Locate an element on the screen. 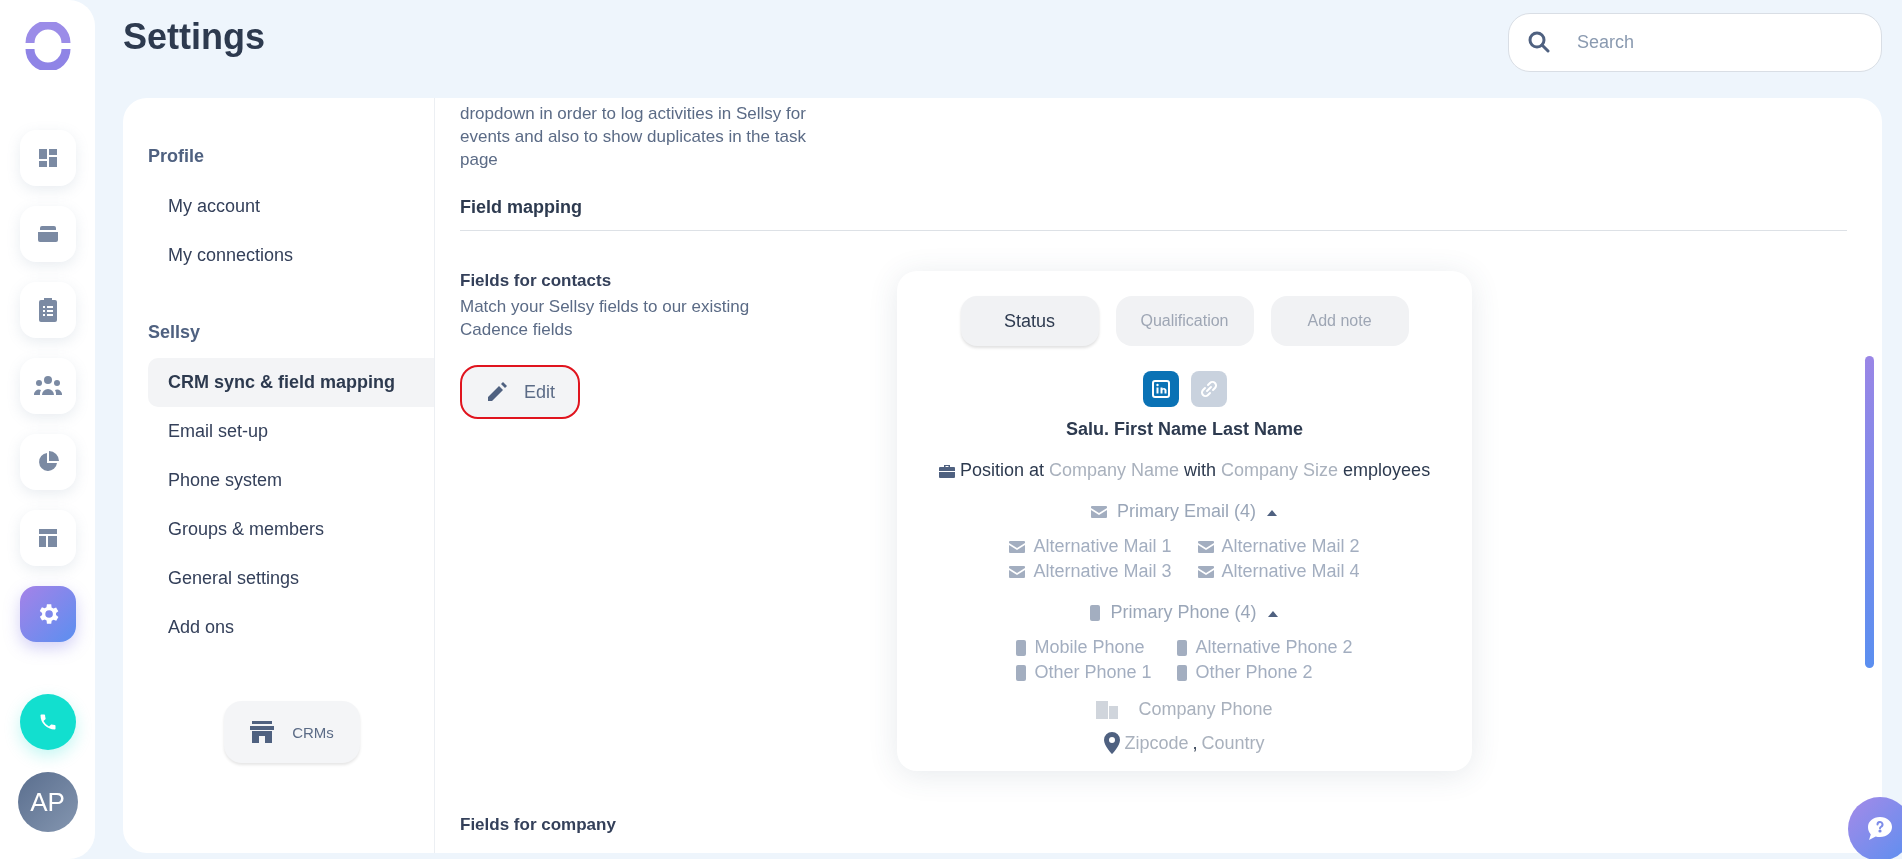 The height and width of the screenshot is (859, 1902). nav-item: Phone system is located at coordinates (291, 480).